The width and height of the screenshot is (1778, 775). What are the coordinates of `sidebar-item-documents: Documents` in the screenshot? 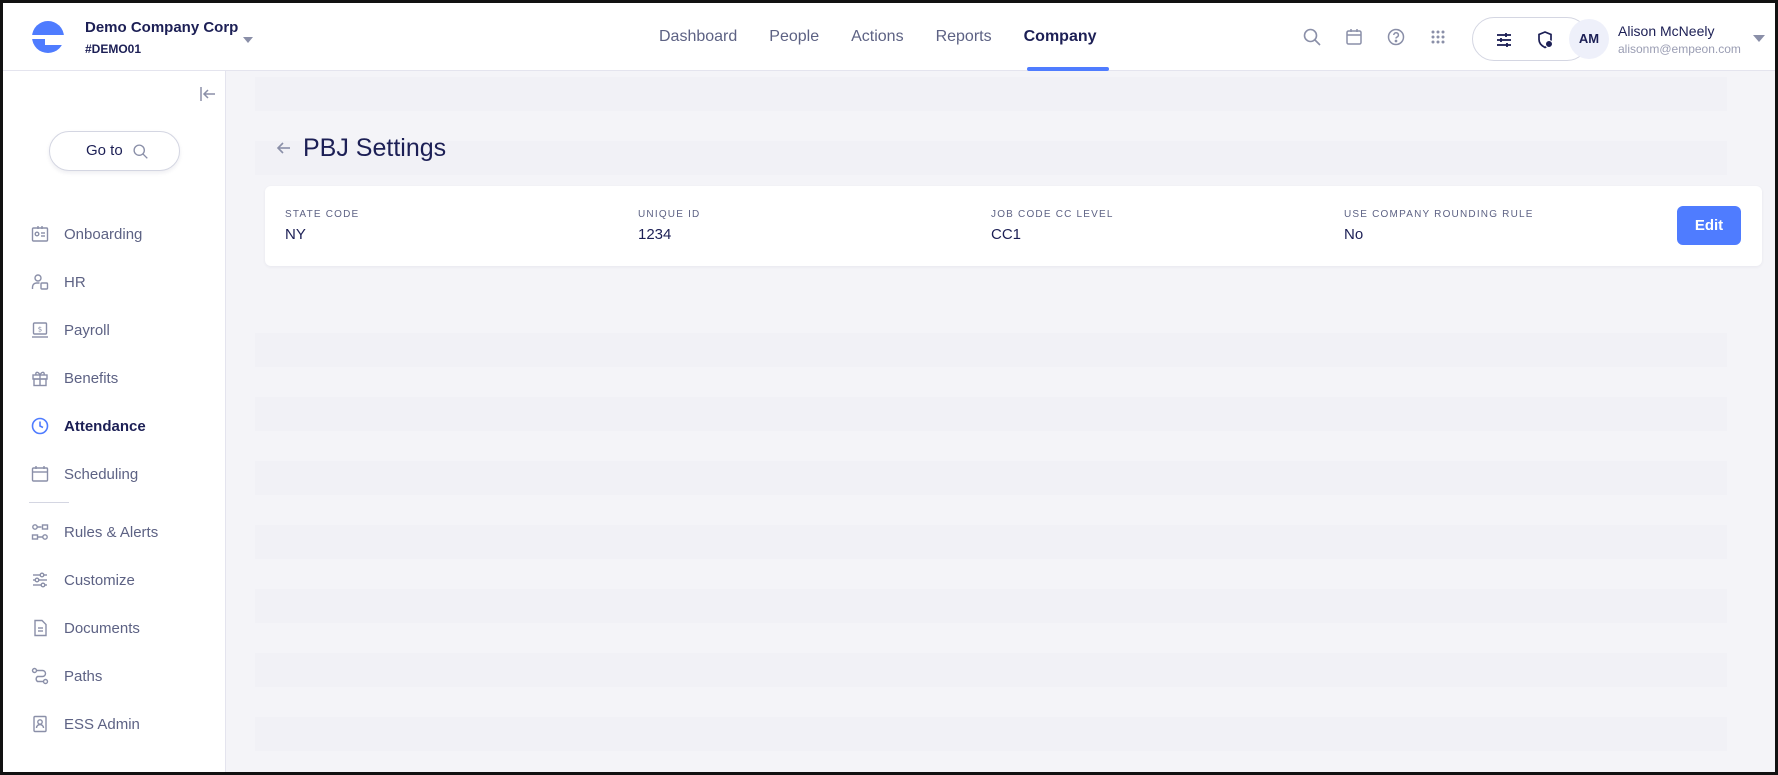 It's located at (85, 628).